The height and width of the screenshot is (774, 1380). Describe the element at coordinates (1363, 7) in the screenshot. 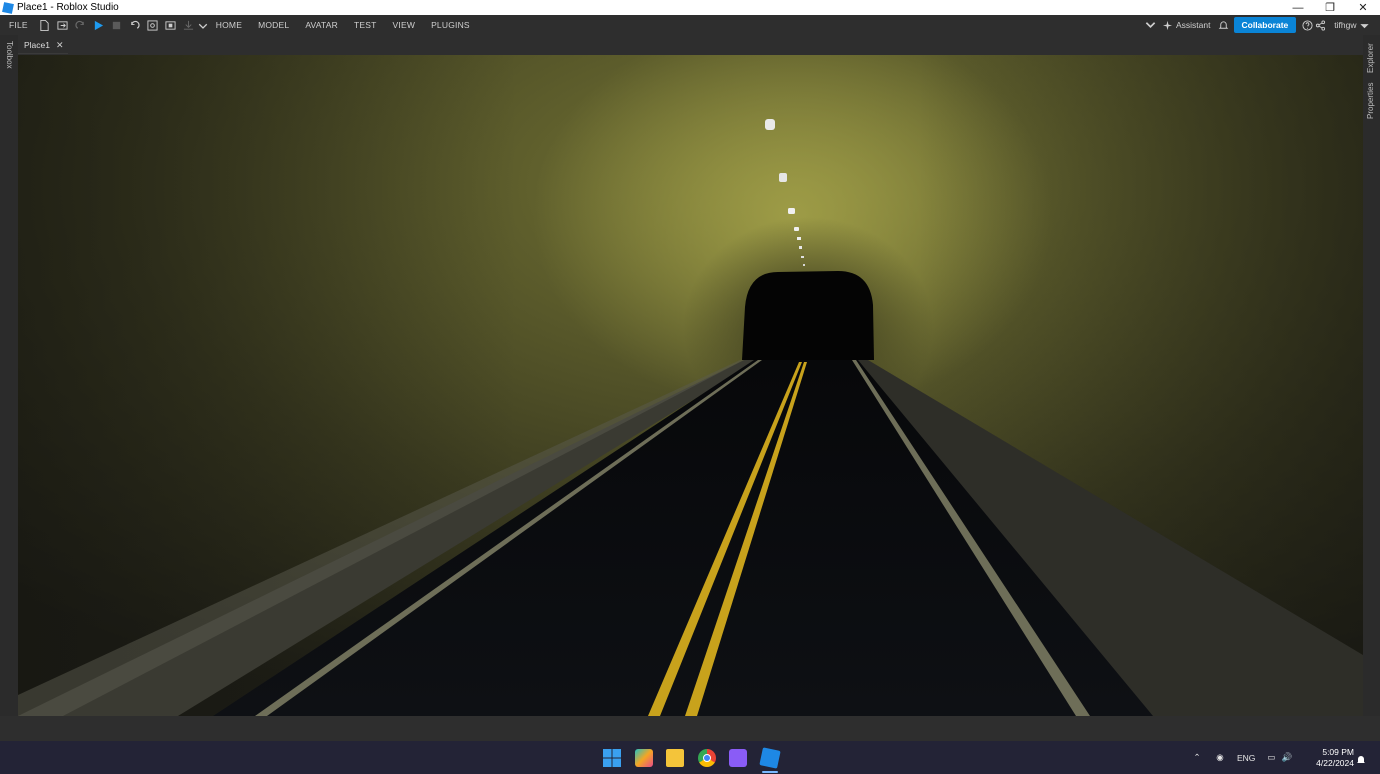

I see `close-window-button: ✕` at that location.